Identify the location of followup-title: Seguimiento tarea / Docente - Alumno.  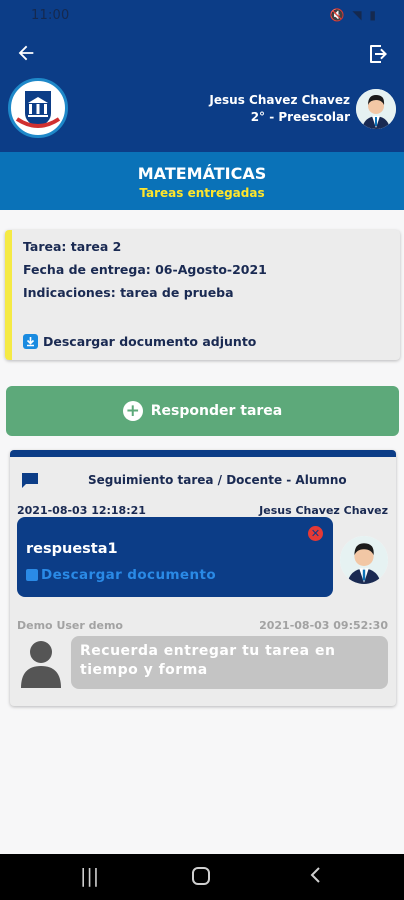
(217, 480).